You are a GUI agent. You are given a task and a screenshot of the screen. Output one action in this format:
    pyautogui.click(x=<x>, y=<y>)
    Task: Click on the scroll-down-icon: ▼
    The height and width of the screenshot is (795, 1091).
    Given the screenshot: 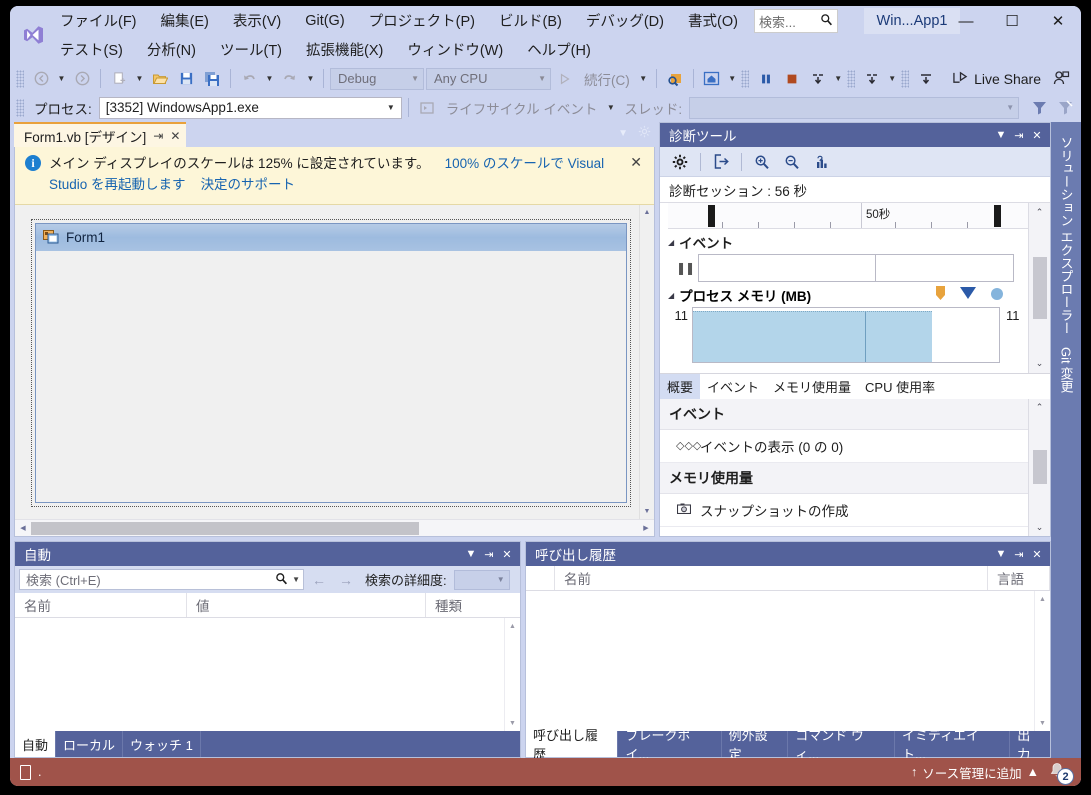 What is the action you would take?
    pyautogui.click(x=512, y=723)
    